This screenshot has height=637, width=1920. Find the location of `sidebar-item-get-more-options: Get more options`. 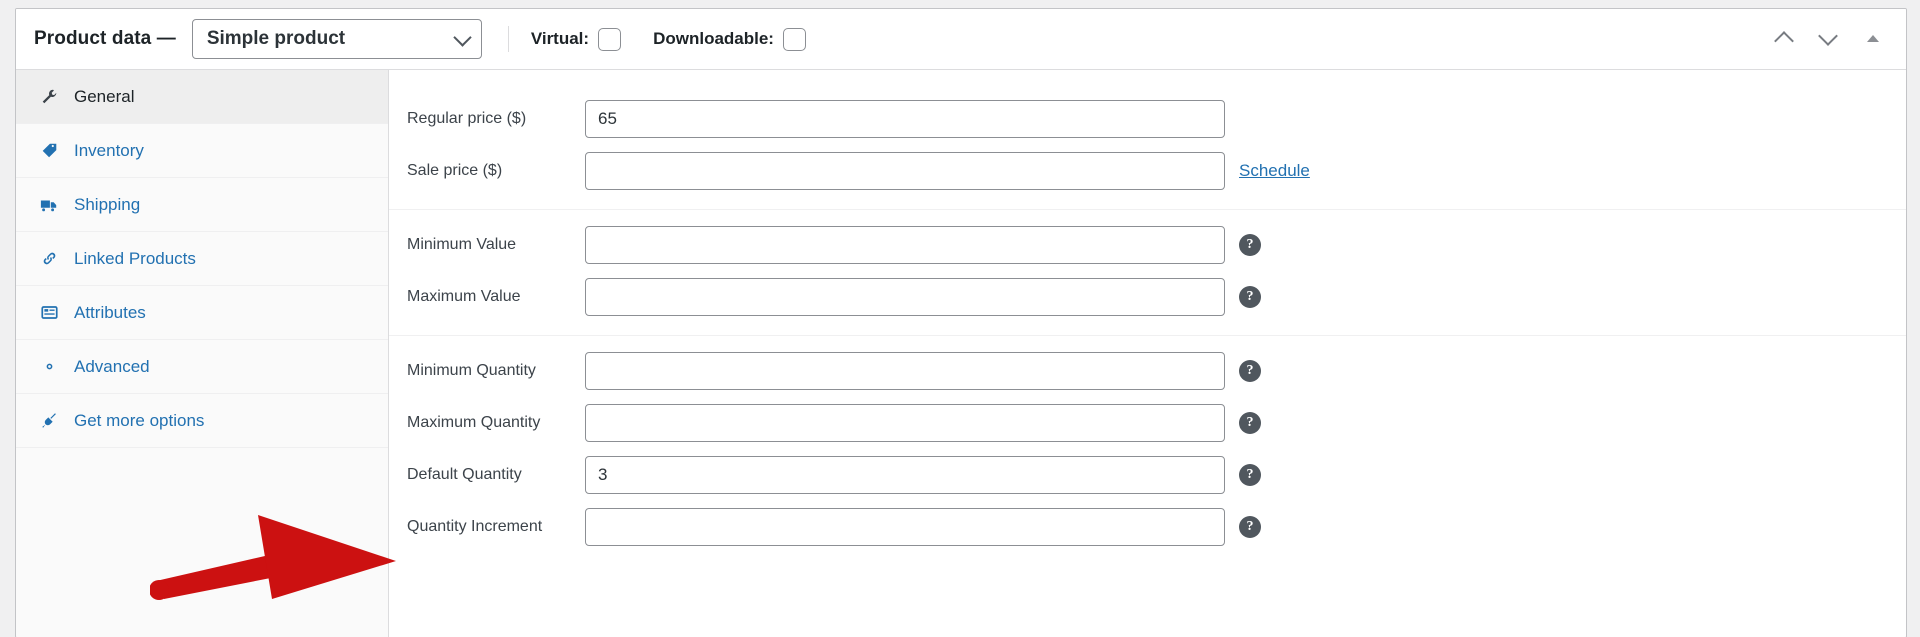

sidebar-item-get-more-options: Get more options is located at coordinates (202, 421).